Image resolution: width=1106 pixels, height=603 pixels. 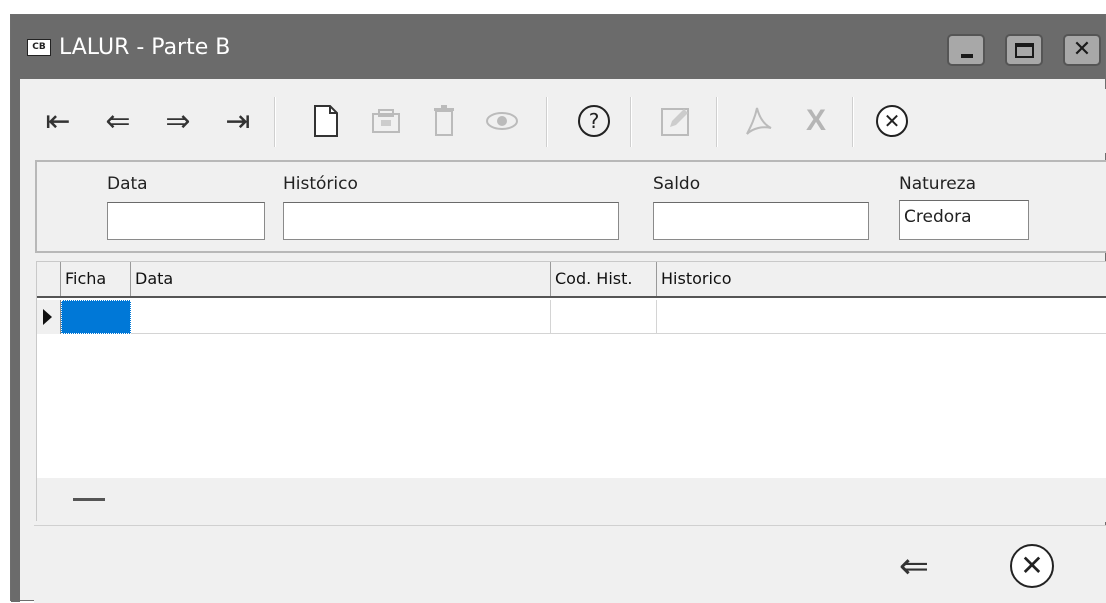 What do you see at coordinates (964, 220) in the screenshot?
I see `natureza-input: Credora` at bounding box center [964, 220].